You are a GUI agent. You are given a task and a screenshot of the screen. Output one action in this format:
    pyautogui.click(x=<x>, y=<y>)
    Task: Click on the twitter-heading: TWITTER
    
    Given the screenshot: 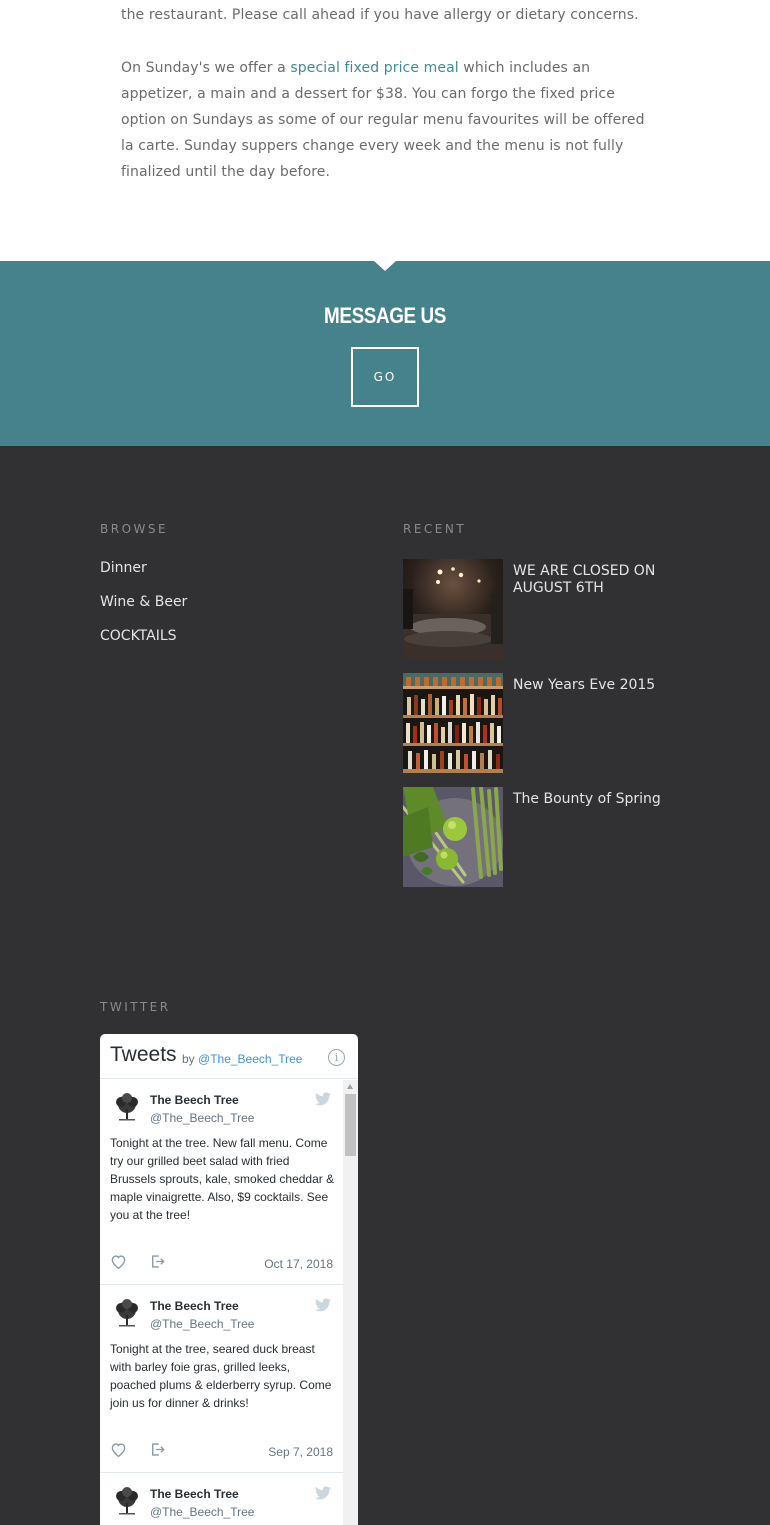 What is the action you would take?
    pyautogui.click(x=135, y=1007)
    